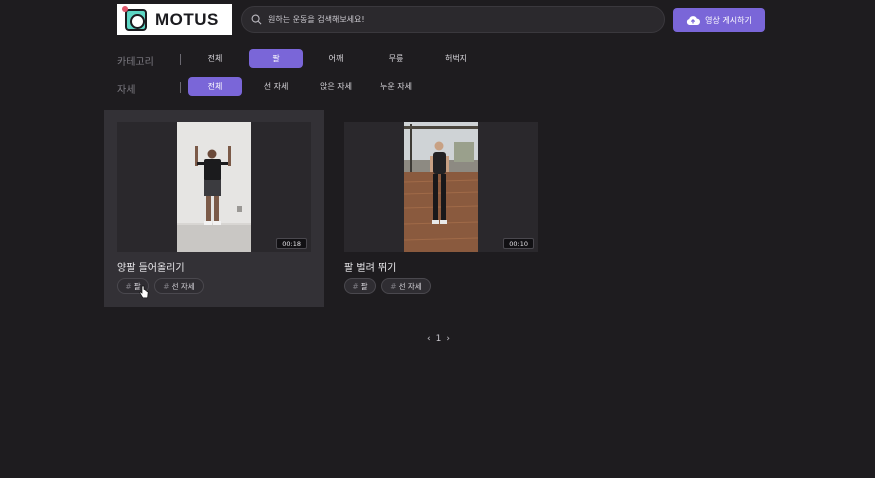 The height and width of the screenshot is (478, 875). I want to click on duration-badge: 00:18, so click(291, 243).